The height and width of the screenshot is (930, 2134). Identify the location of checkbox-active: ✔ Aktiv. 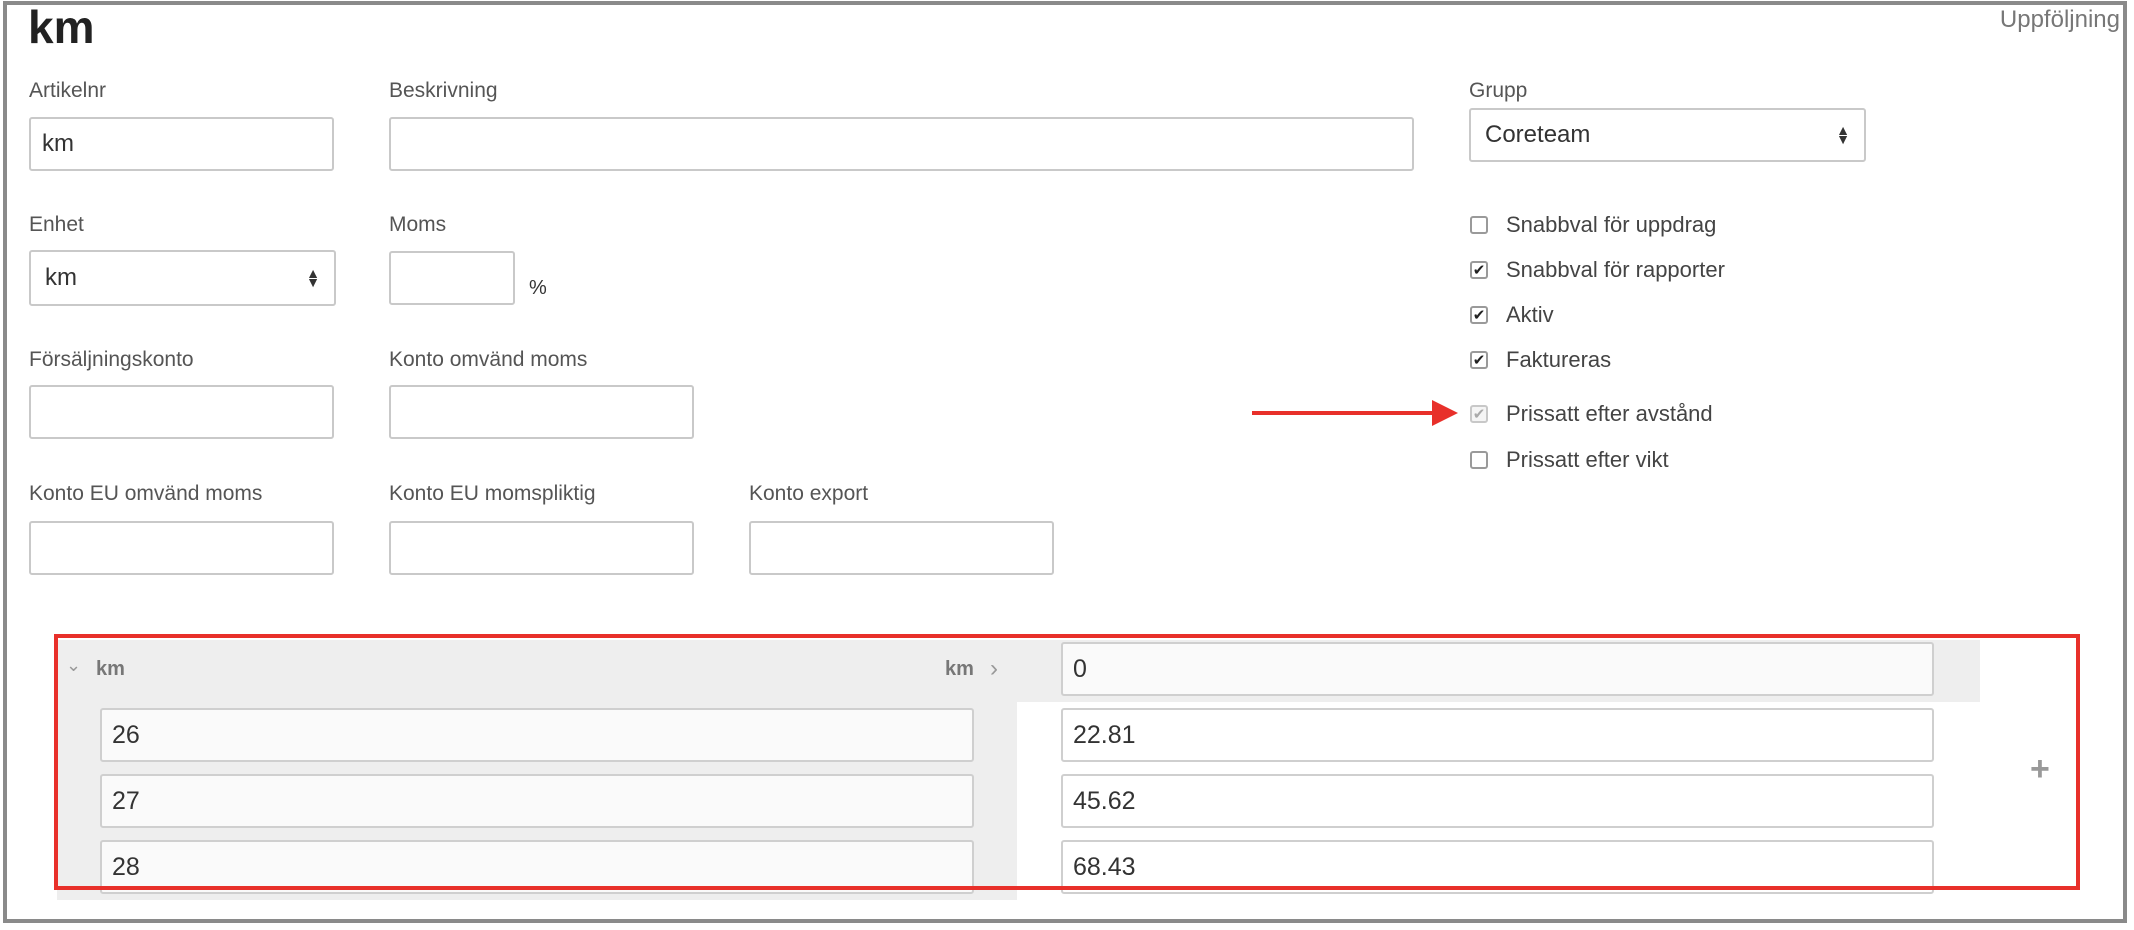
(1512, 315).